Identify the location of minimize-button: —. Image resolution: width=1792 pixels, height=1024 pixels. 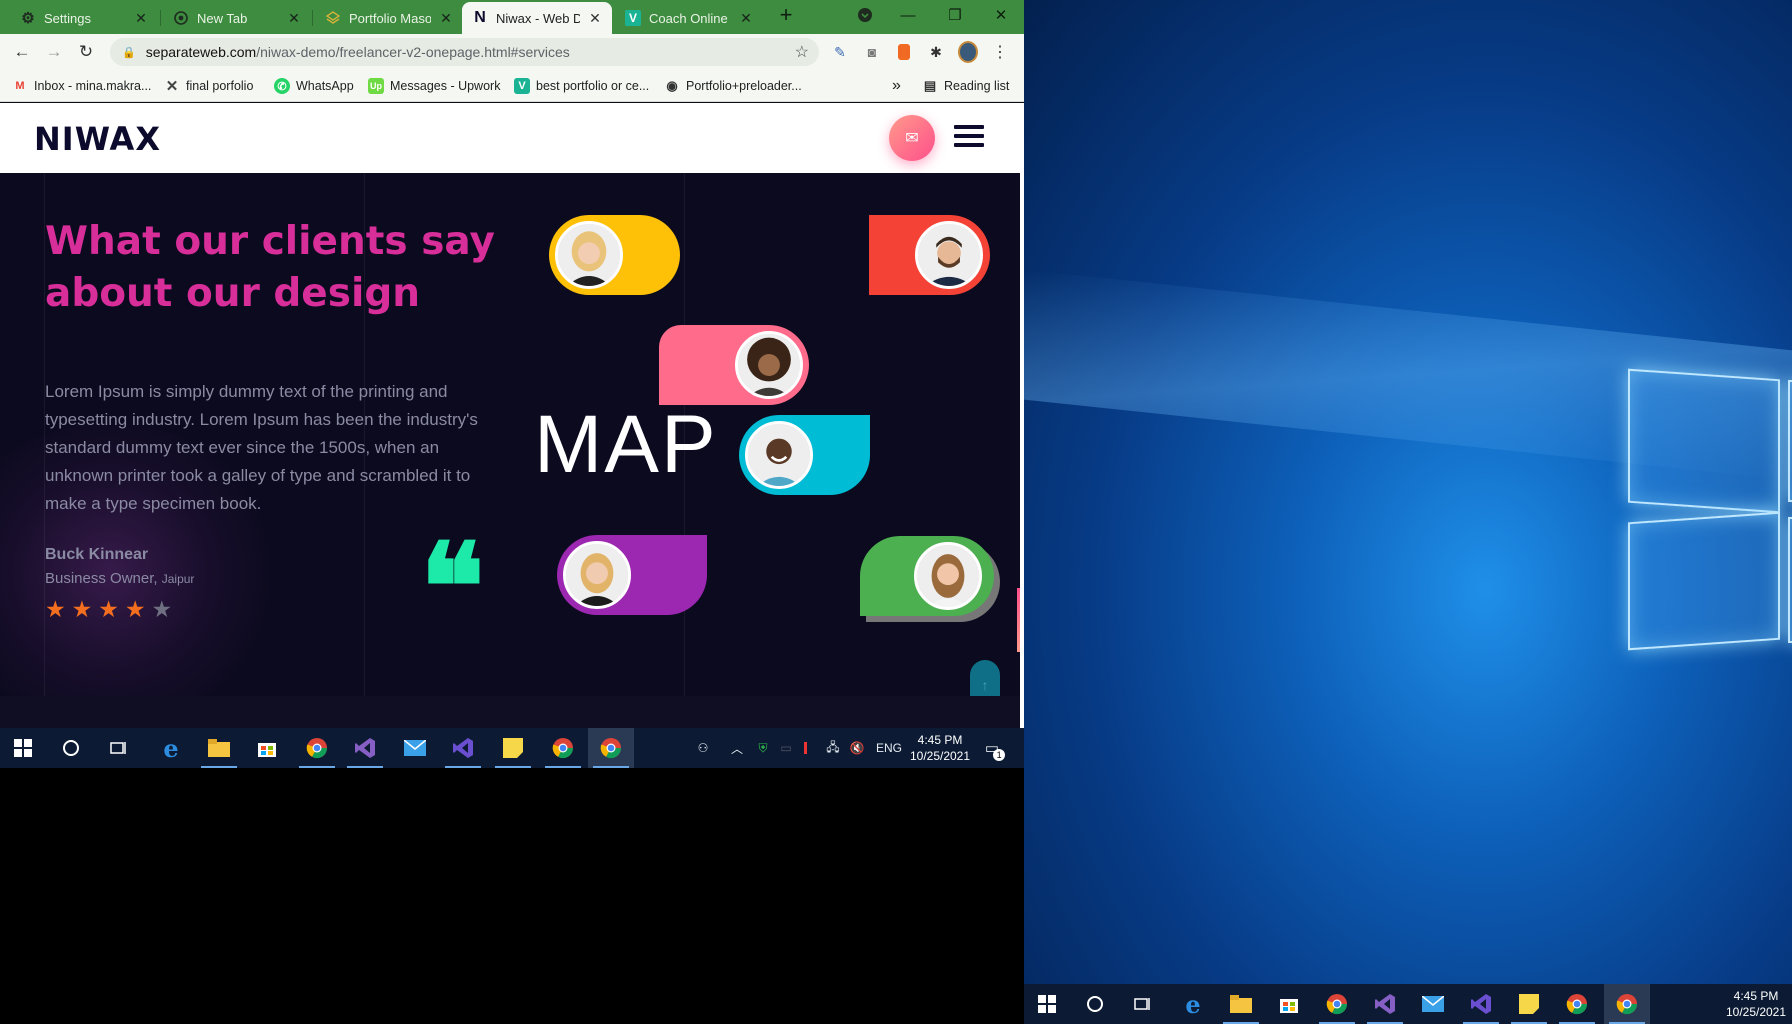
(908, 15).